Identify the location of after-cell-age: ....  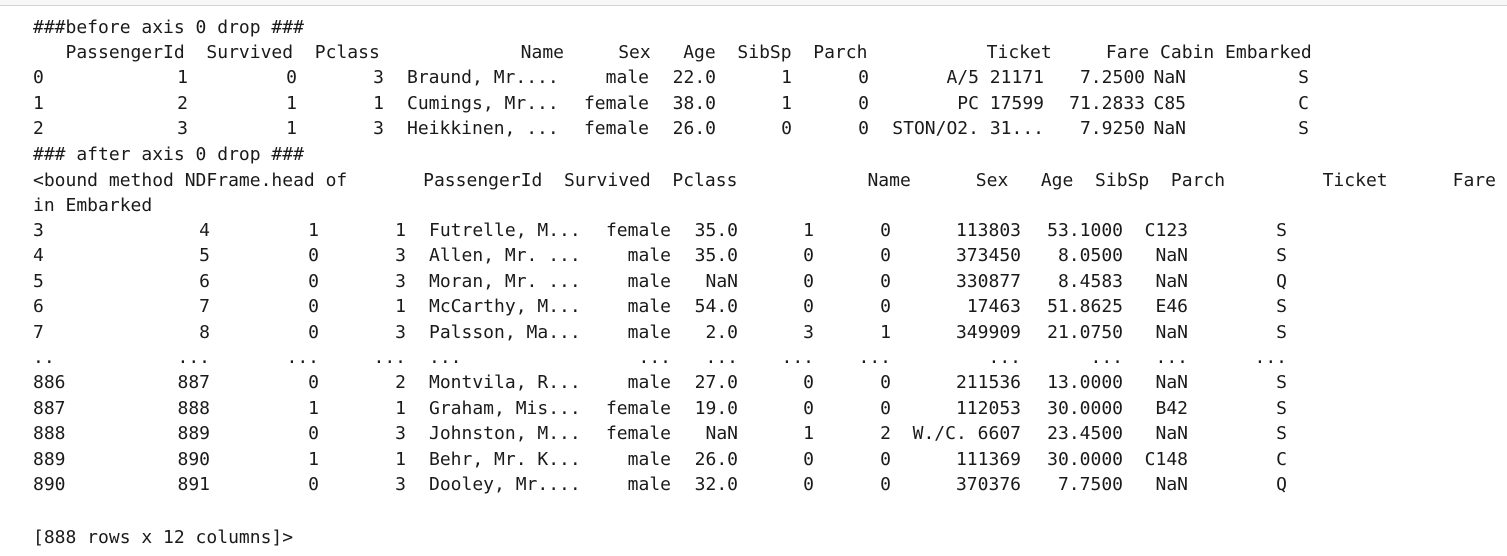
(721, 357).